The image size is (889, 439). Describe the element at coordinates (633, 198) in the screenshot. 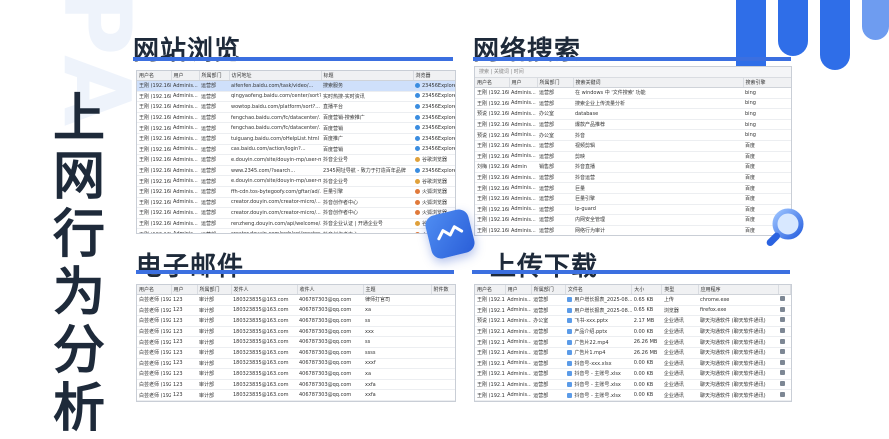

I see `table-row: 王刚 (192.168.1...Adminis...运营部巨量引擎百度` at that location.